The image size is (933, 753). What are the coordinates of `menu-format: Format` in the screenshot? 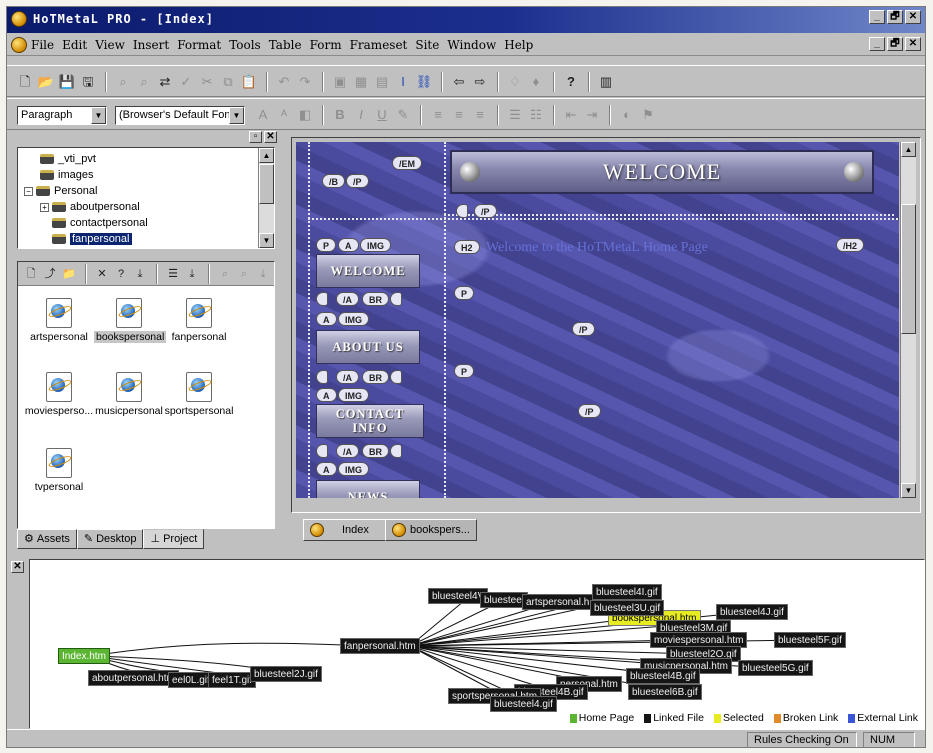 It's located at (199, 45).